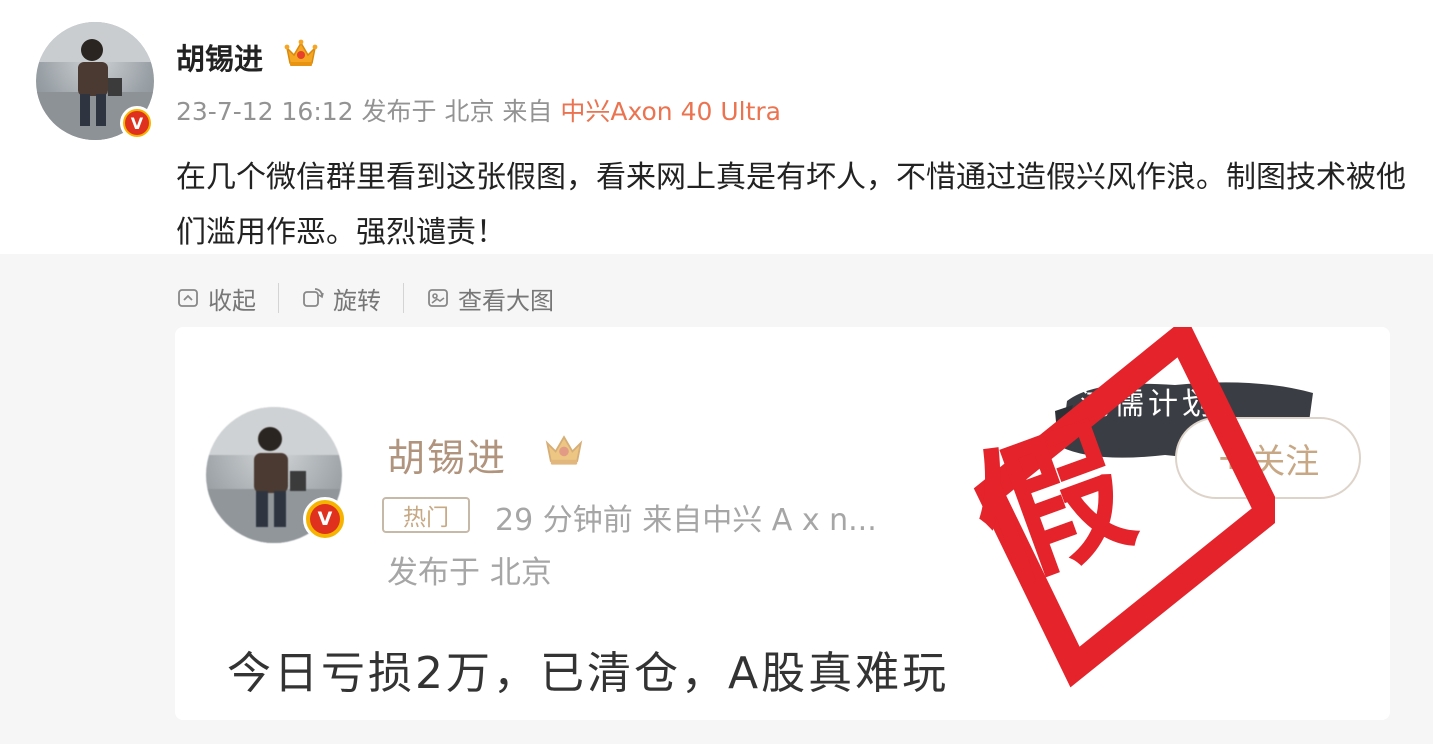 This screenshot has width=1433, height=744. I want to click on inner-crown-icon, so click(564, 451).